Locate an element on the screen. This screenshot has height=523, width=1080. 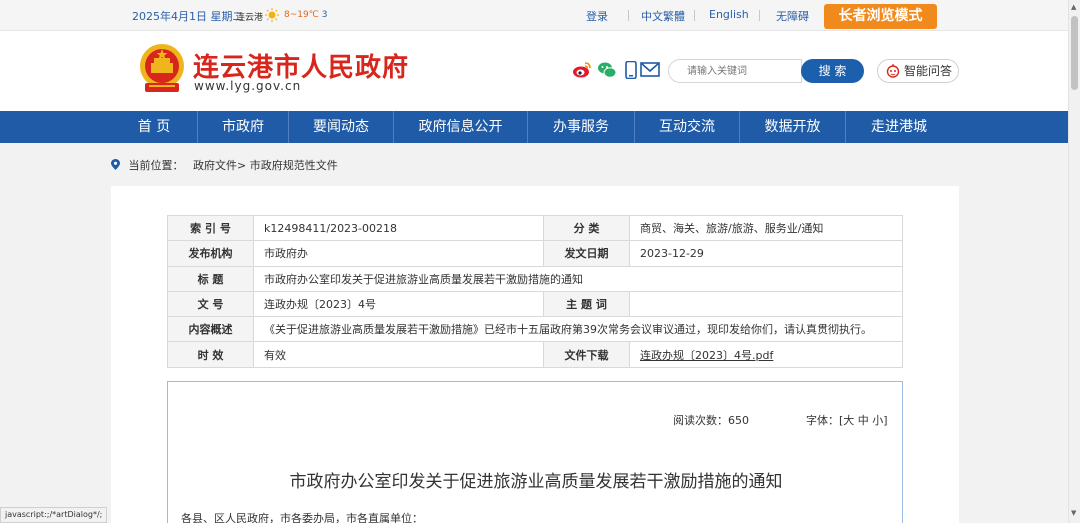
table-row: 发布机构 市政府办 发文日期 2023-12-29 is located at coordinates (535, 253).